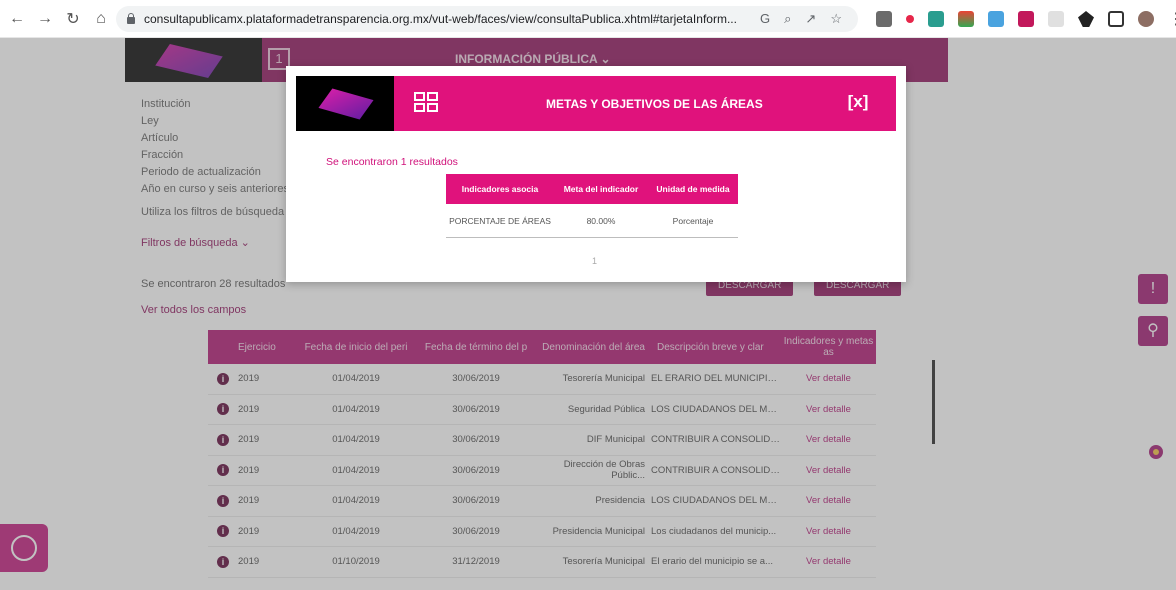 The height and width of the screenshot is (590, 1176). I want to click on pagination-page: 1, so click(594, 261).